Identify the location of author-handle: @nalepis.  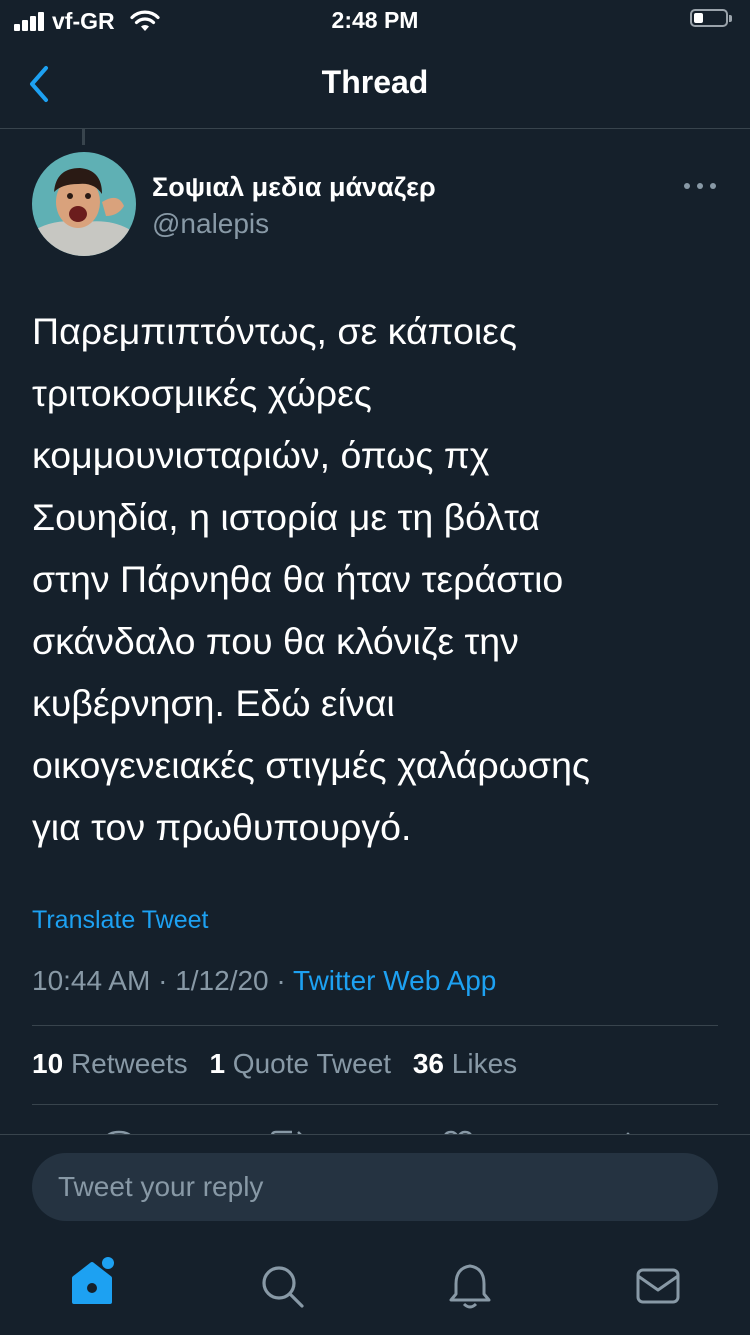
(210, 224).